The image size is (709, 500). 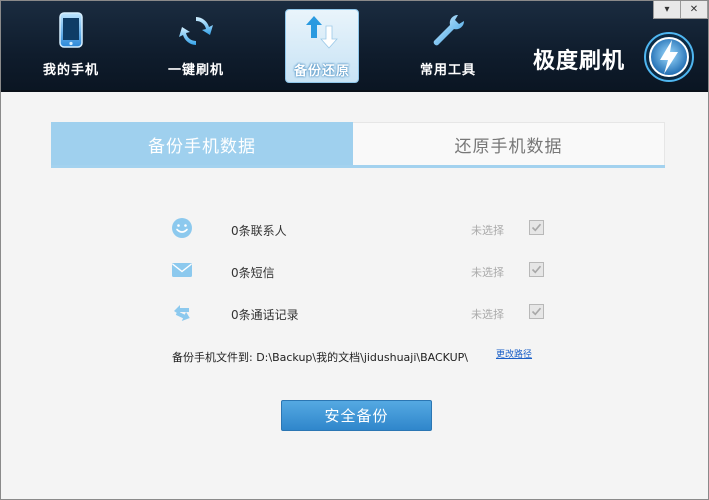 What do you see at coordinates (667, 10) in the screenshot?
I see `dropdown-menu-icon: ▾` at bounding box center [667, 10].